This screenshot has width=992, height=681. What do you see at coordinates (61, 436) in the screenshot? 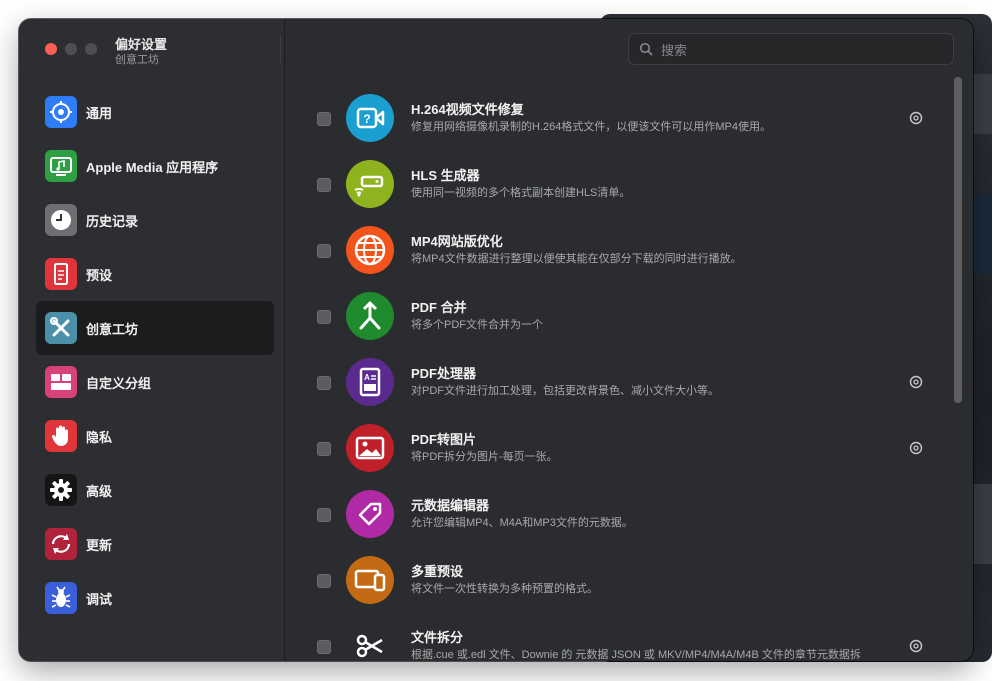
I see `hand-icon` at bounding box center [61, 436].